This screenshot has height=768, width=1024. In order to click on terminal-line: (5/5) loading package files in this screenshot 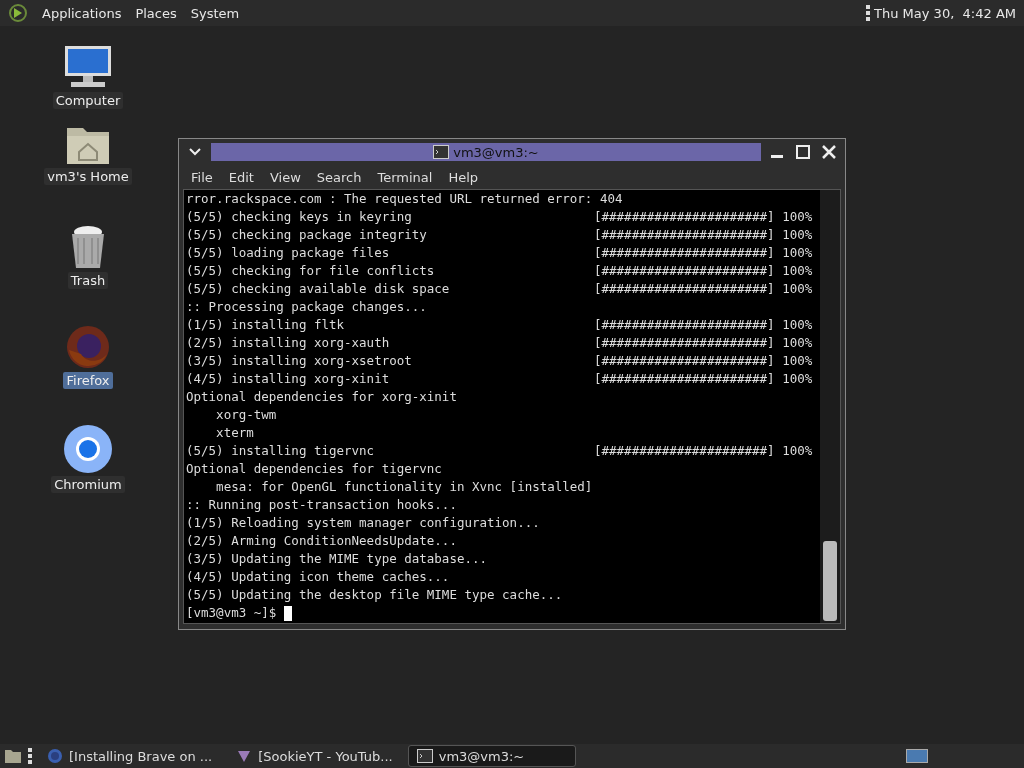, I will do `click(288, 253)`.